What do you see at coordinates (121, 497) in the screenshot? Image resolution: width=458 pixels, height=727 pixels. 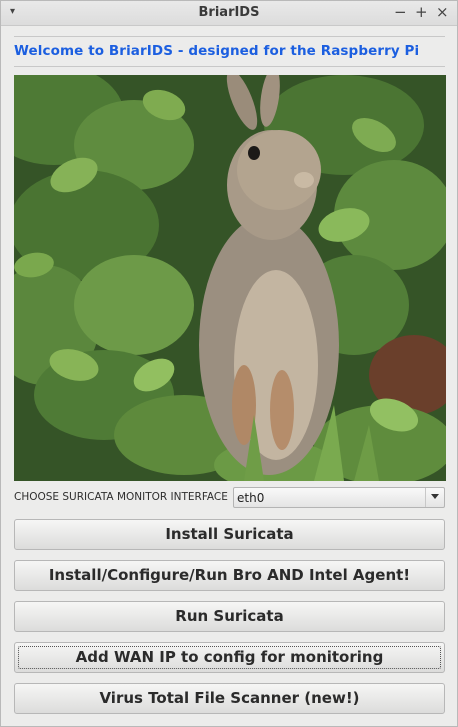 I see `interface-label: CHOOSE SURICATA MONITOR INTERFACE` at bounding box center [121, 497].